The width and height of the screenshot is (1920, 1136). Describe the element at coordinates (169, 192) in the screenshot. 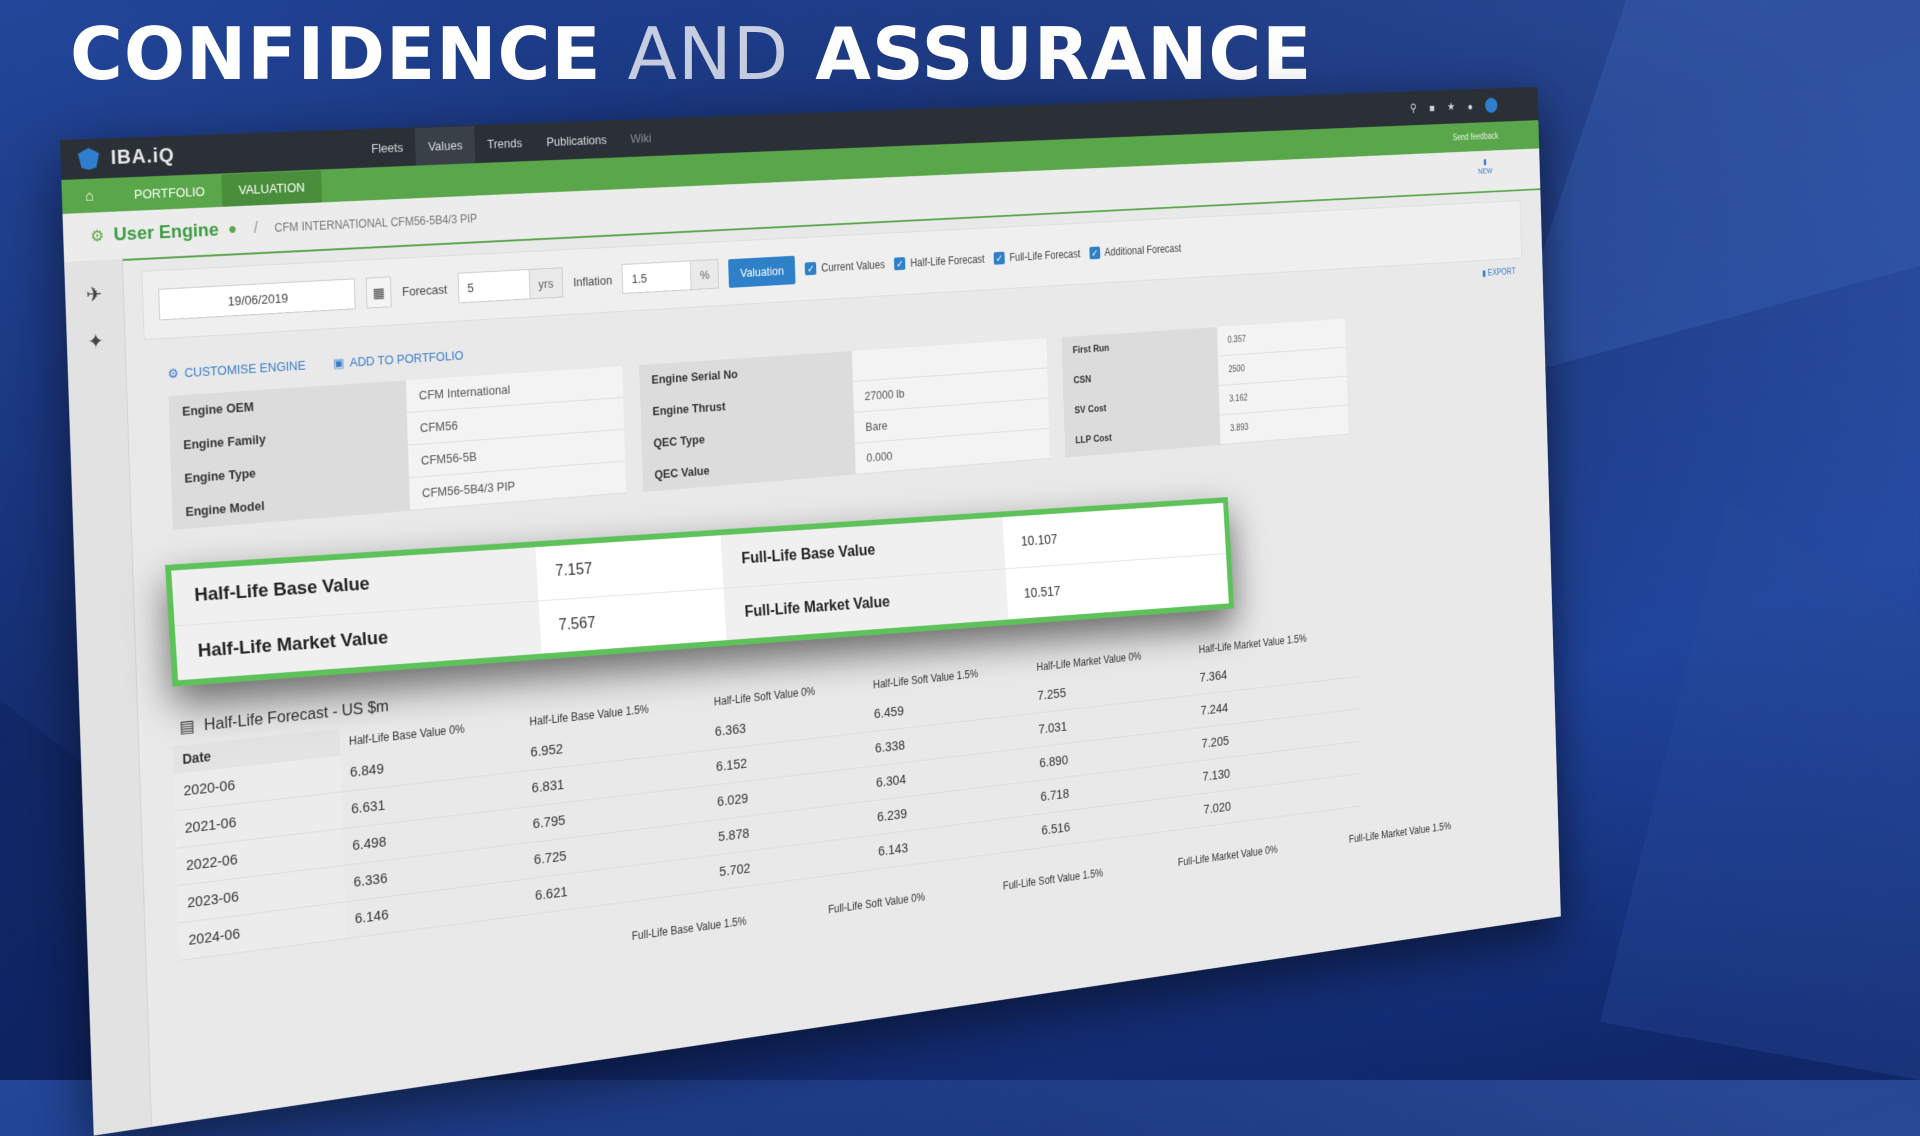

I see `tab-portfolio: PORTFOLIO` at that location.